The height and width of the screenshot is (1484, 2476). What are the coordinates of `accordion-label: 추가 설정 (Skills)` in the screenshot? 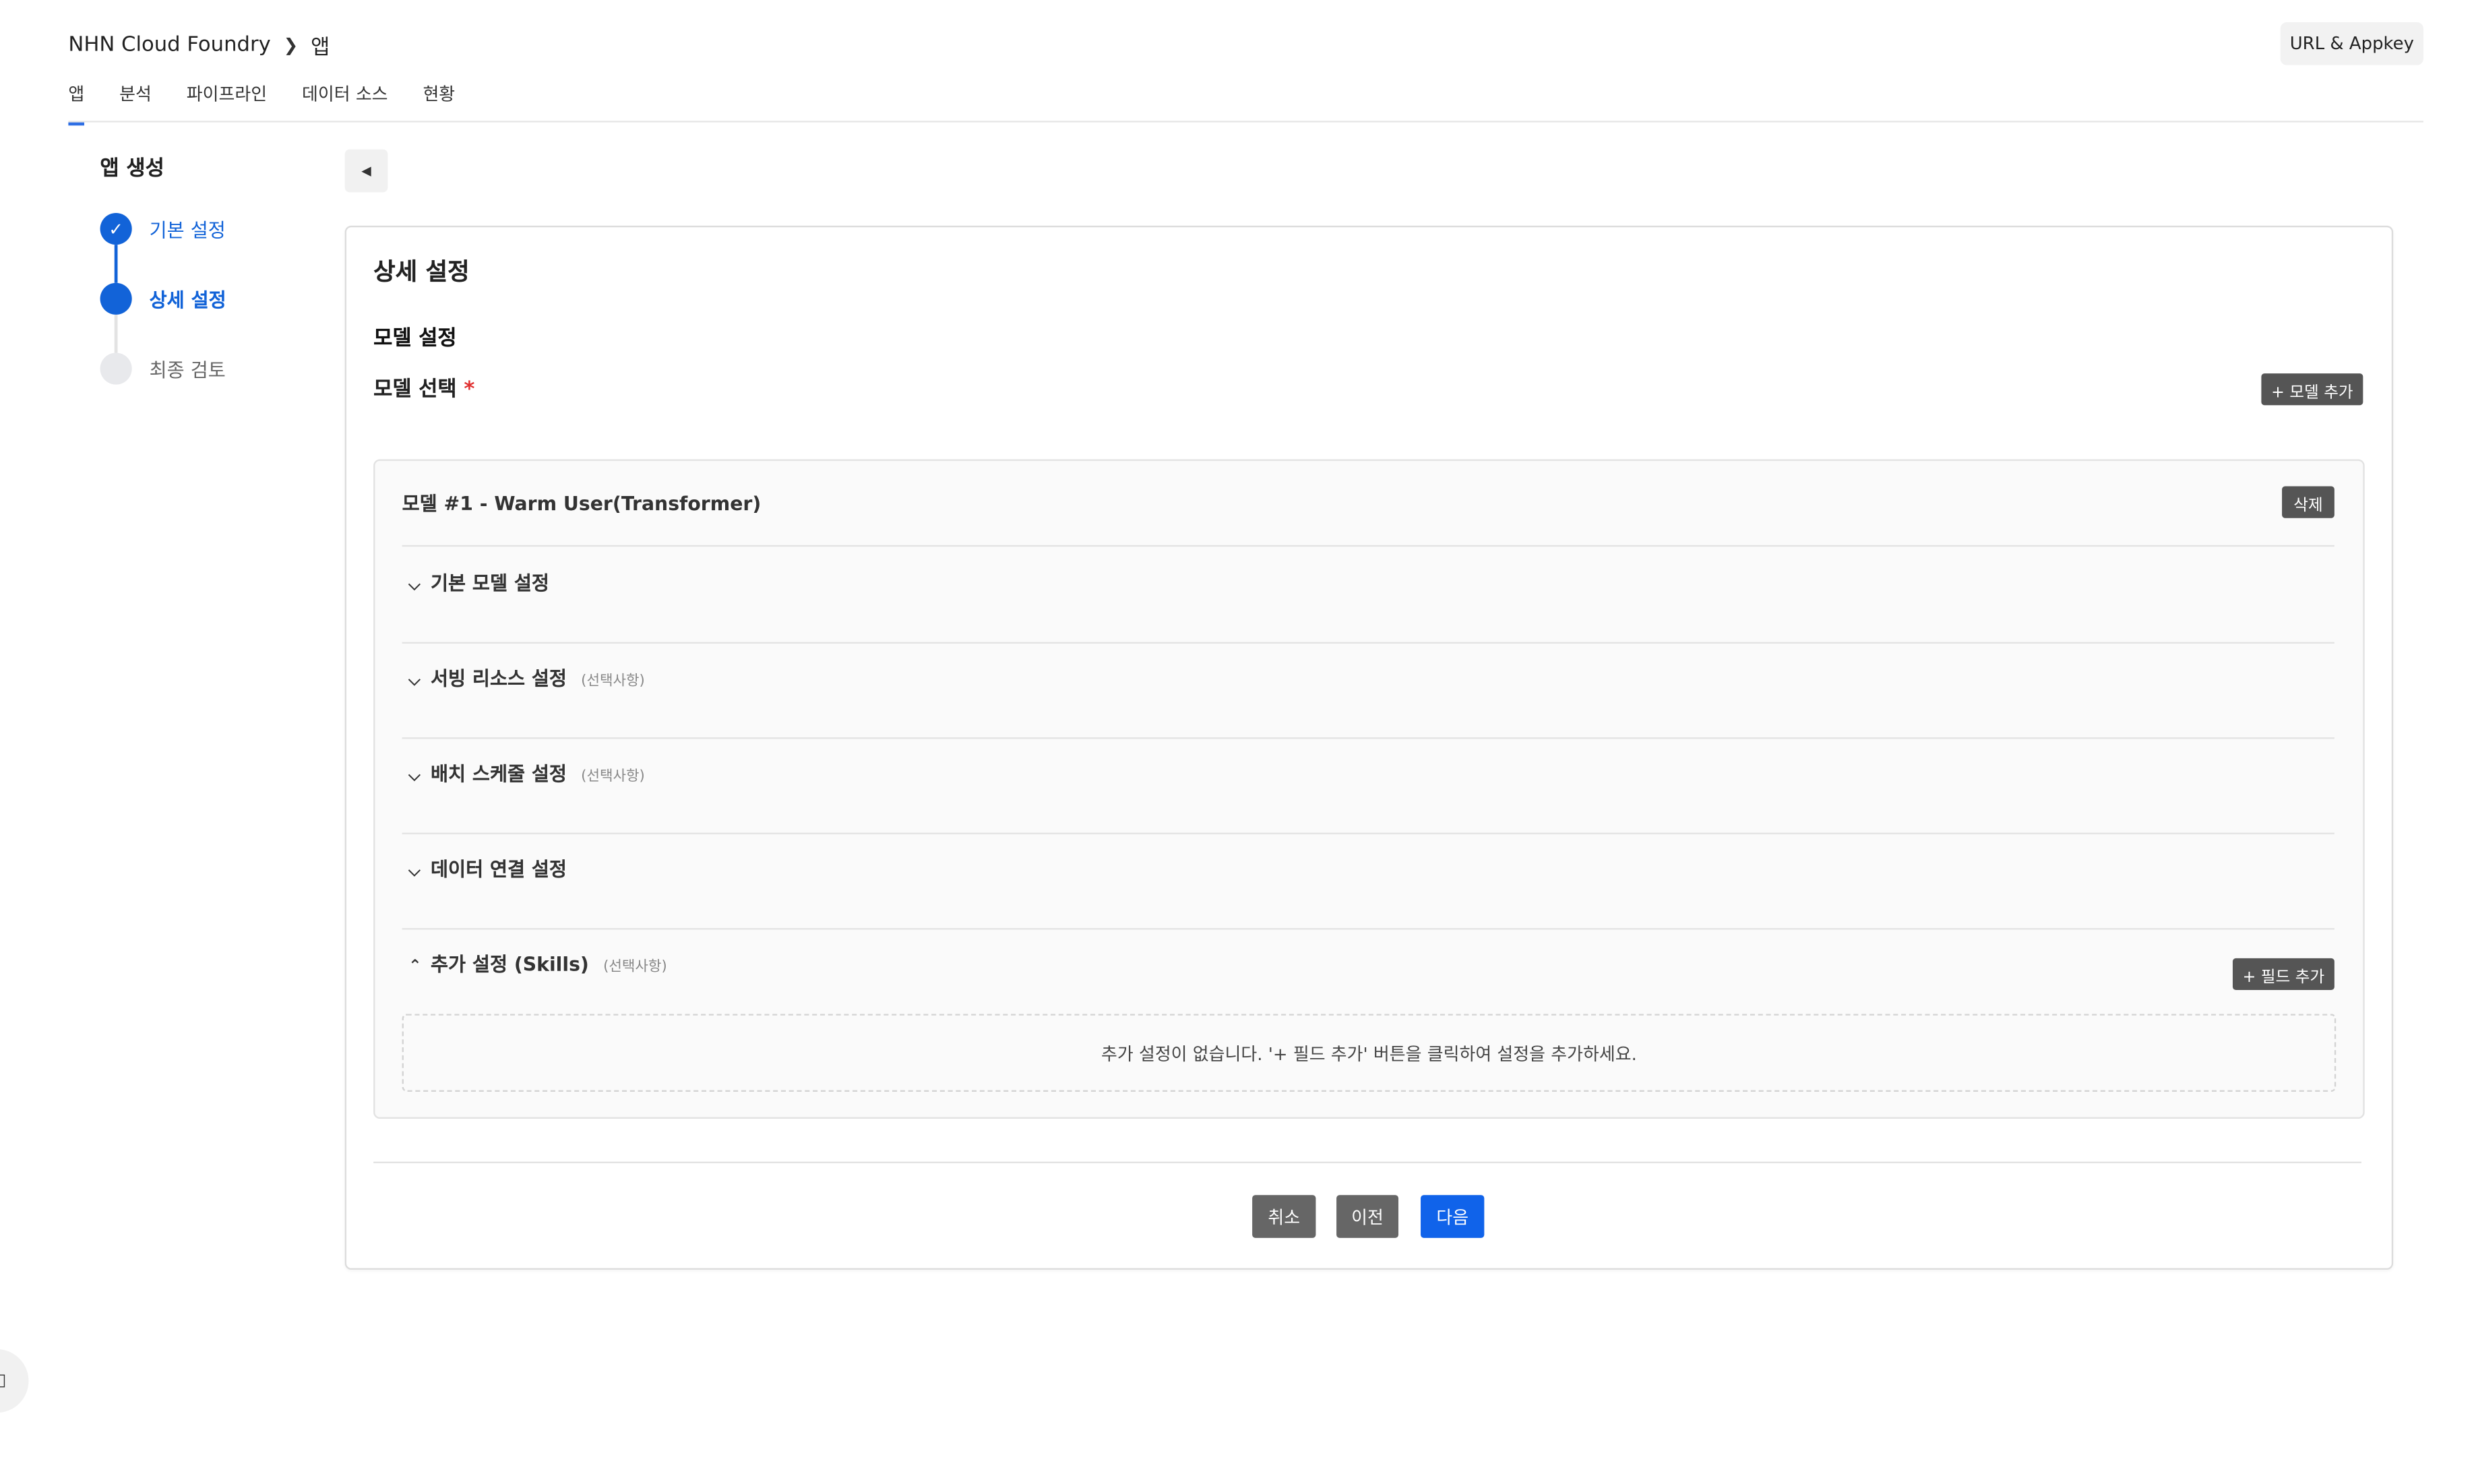 It's located at (510, 964).